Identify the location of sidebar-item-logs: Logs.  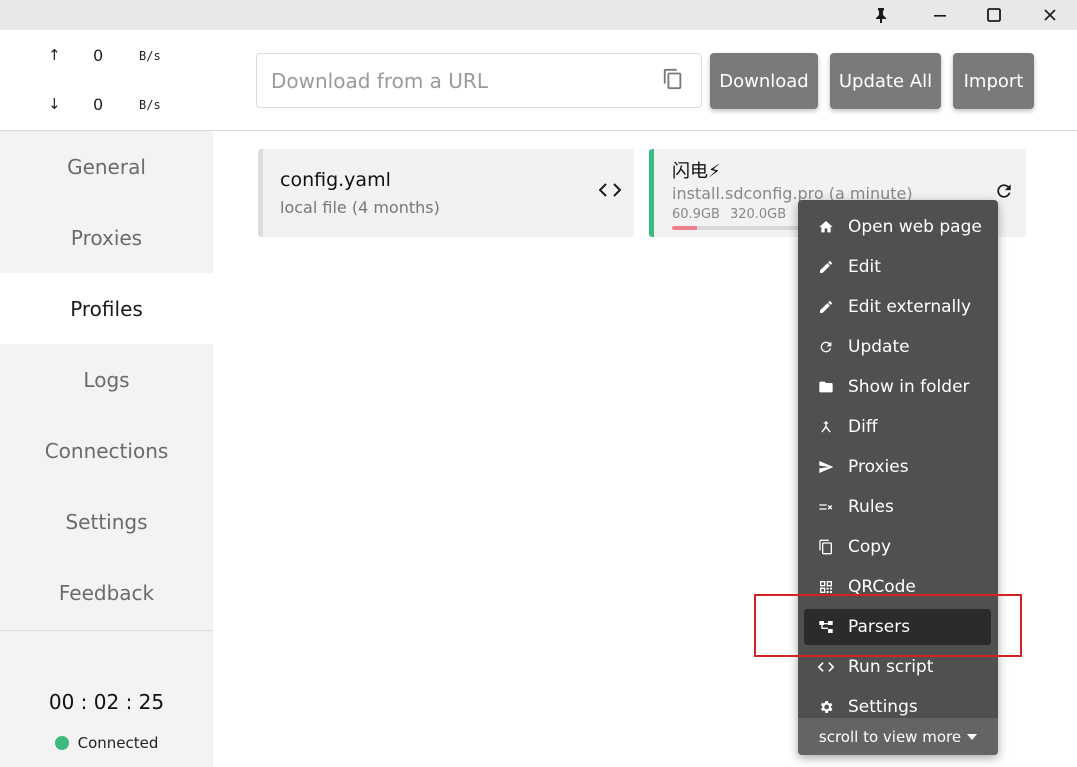
(106, 379).